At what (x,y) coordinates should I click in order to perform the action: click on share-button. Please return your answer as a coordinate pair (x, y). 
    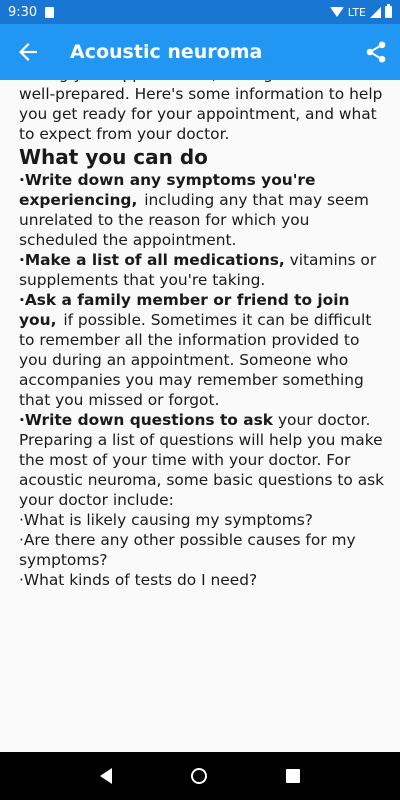
    Looking at the image, I should click on (376, 52).